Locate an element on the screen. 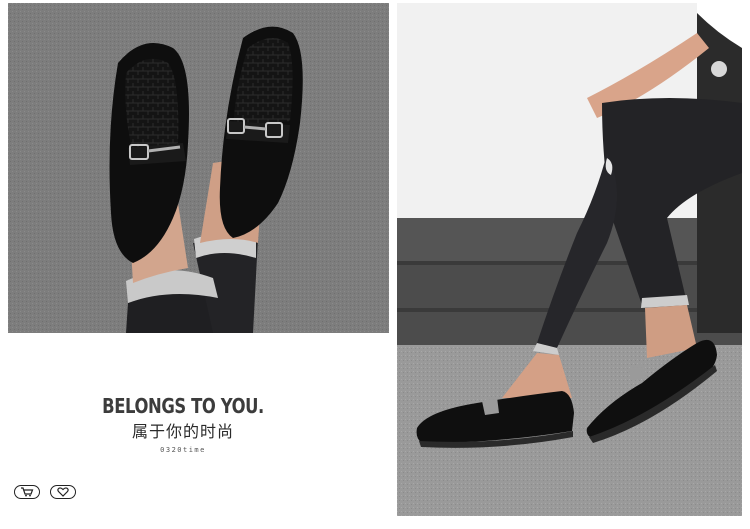  cart-icon is located at coordinates (27, 492).